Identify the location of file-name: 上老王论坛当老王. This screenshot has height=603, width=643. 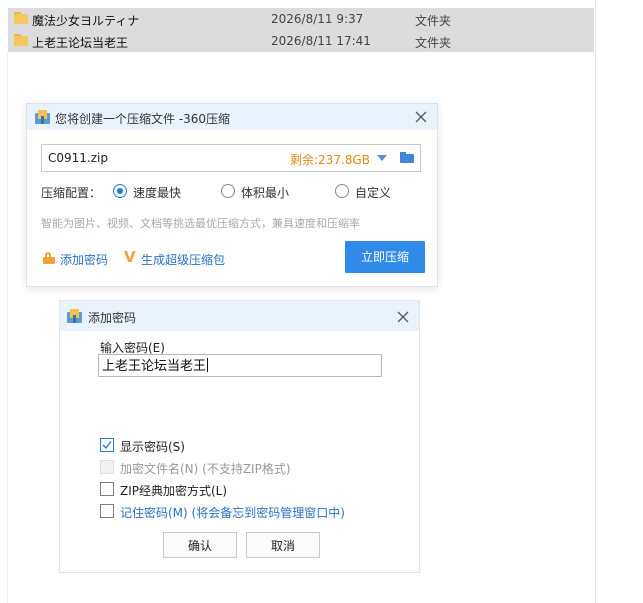
(80, 43).